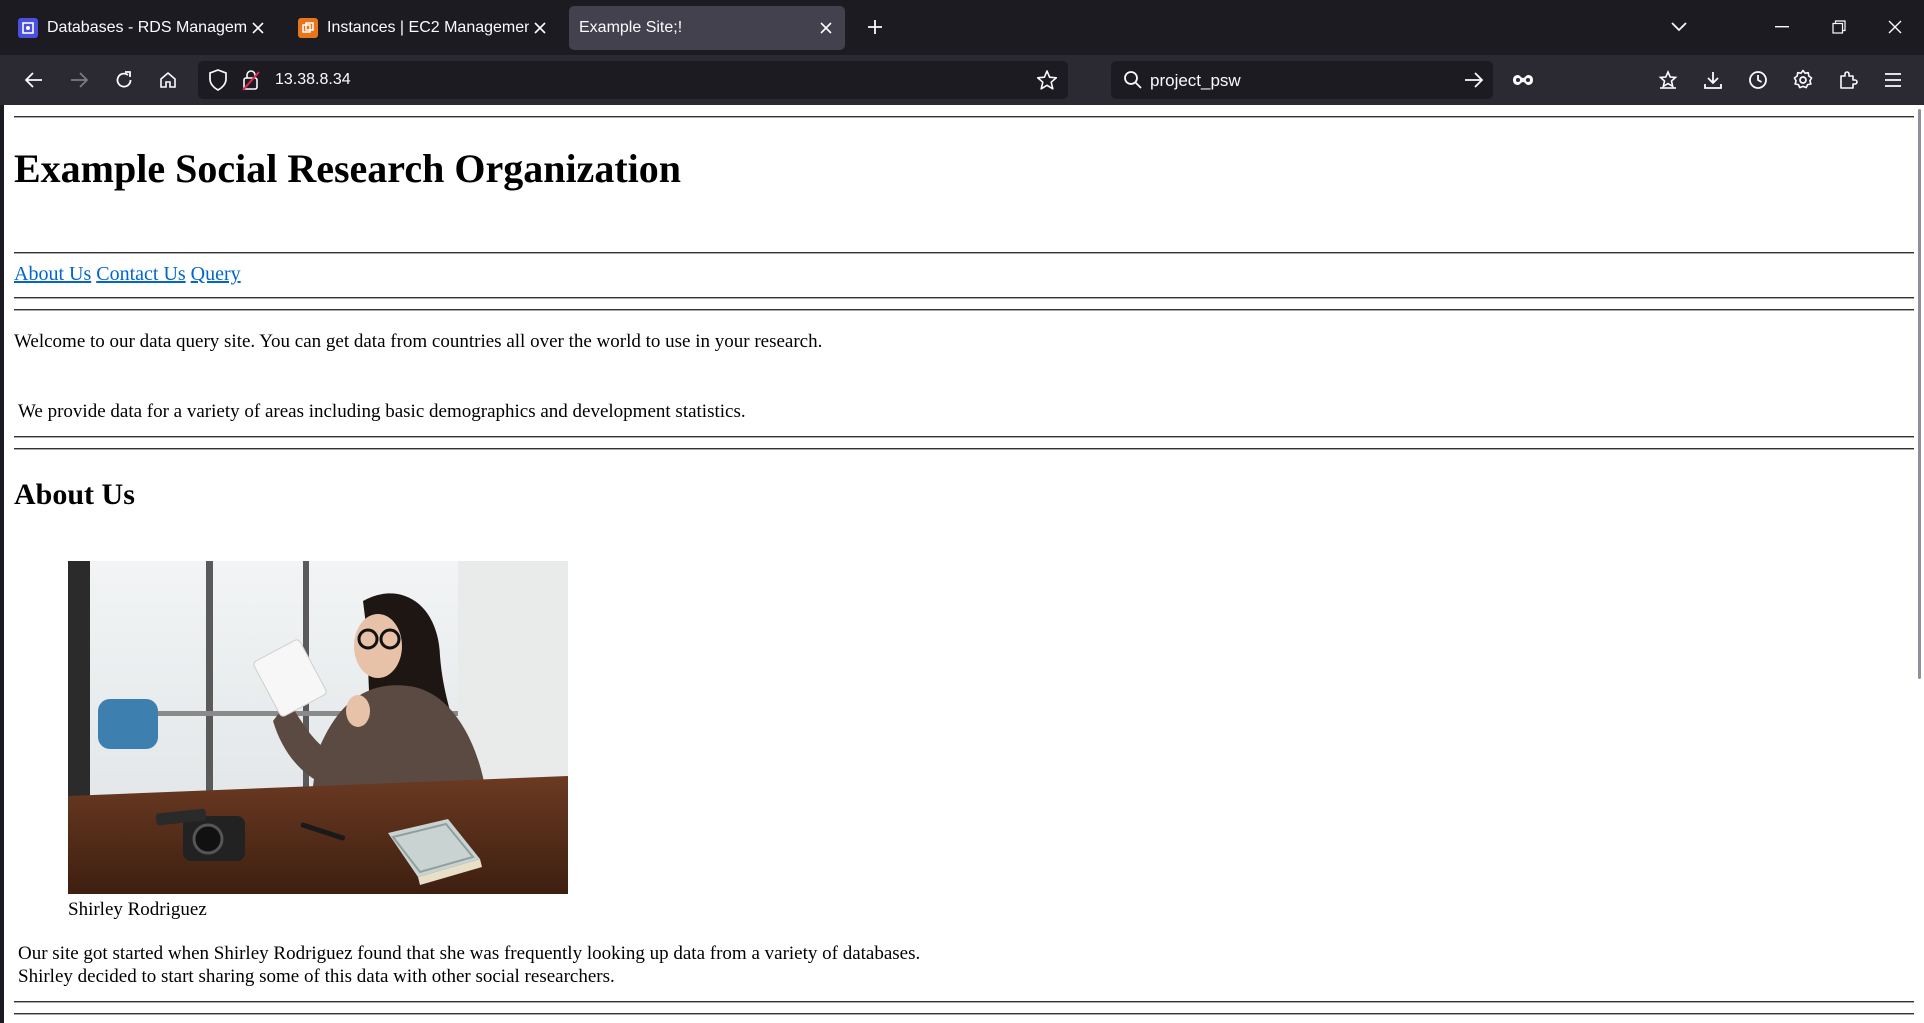 The height and width of the screenshot is (1023, 1924). I want to click on pocket-save-icon, so click(1668, 80).